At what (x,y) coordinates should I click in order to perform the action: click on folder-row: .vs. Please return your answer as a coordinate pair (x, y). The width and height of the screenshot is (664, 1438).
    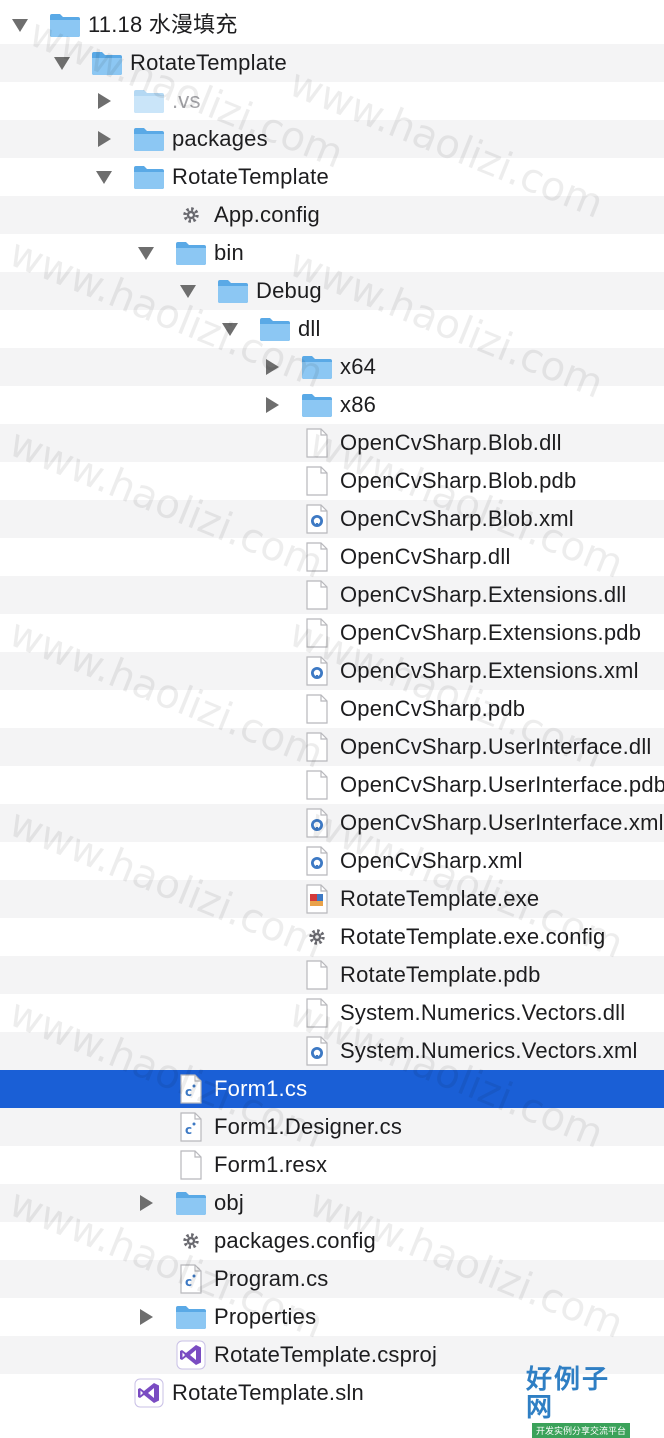
    Looking at the image, I should click on (332, 101).